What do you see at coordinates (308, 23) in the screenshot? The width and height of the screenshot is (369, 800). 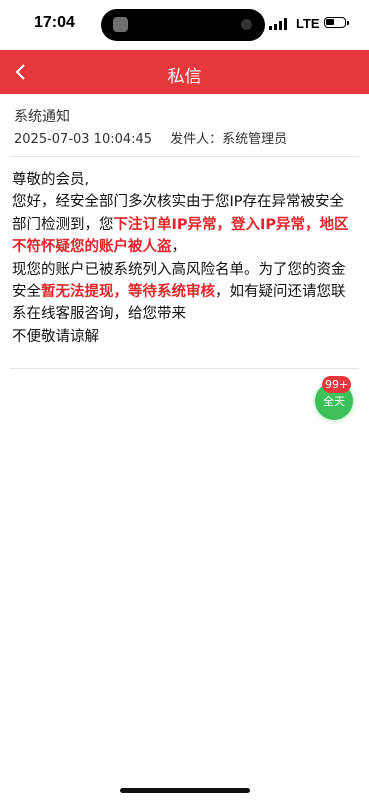 I see `network-type: LTE` at bounding box center [308, 23].